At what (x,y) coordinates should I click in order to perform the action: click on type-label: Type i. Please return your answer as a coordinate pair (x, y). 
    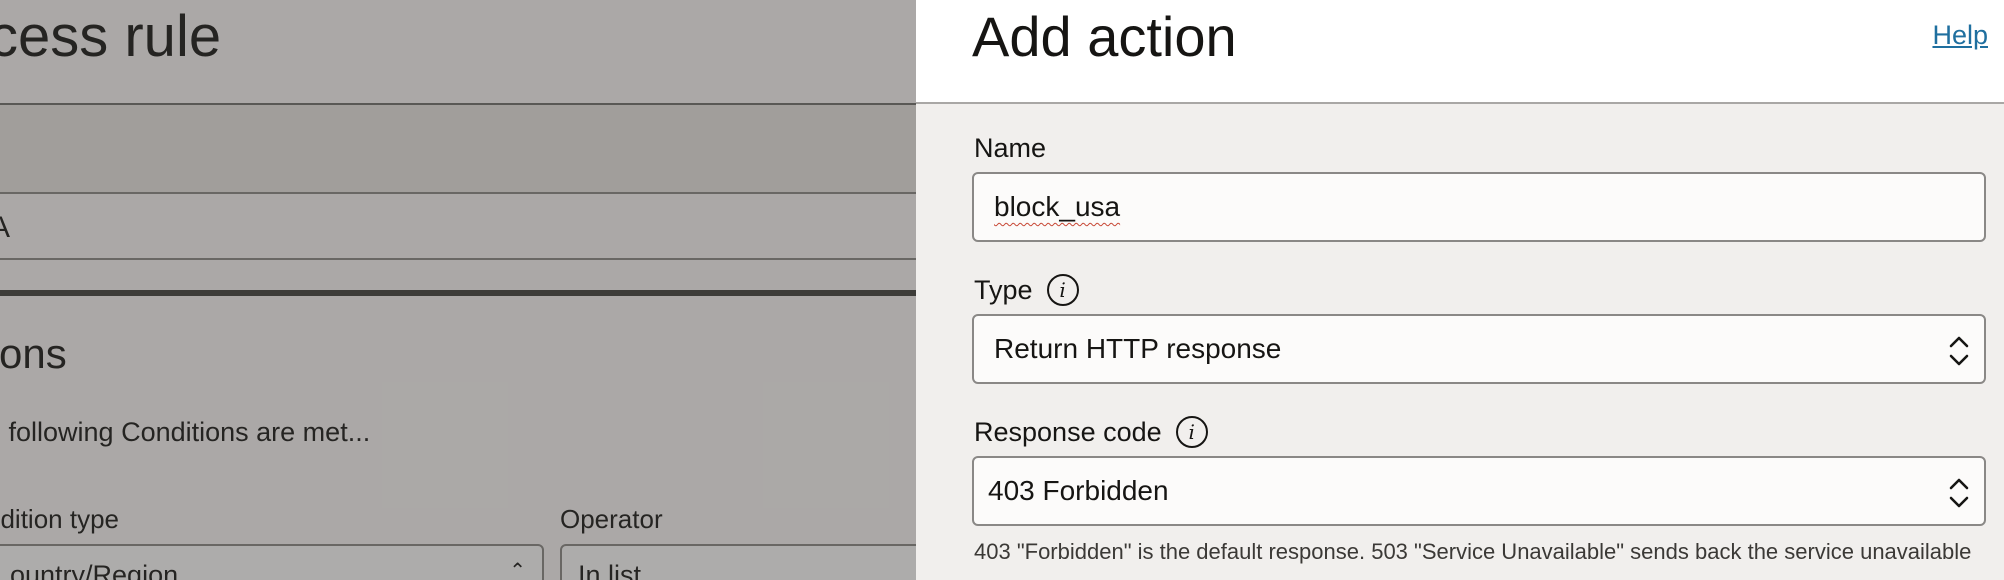
    Looking at the image, I should click on (1026, 290).